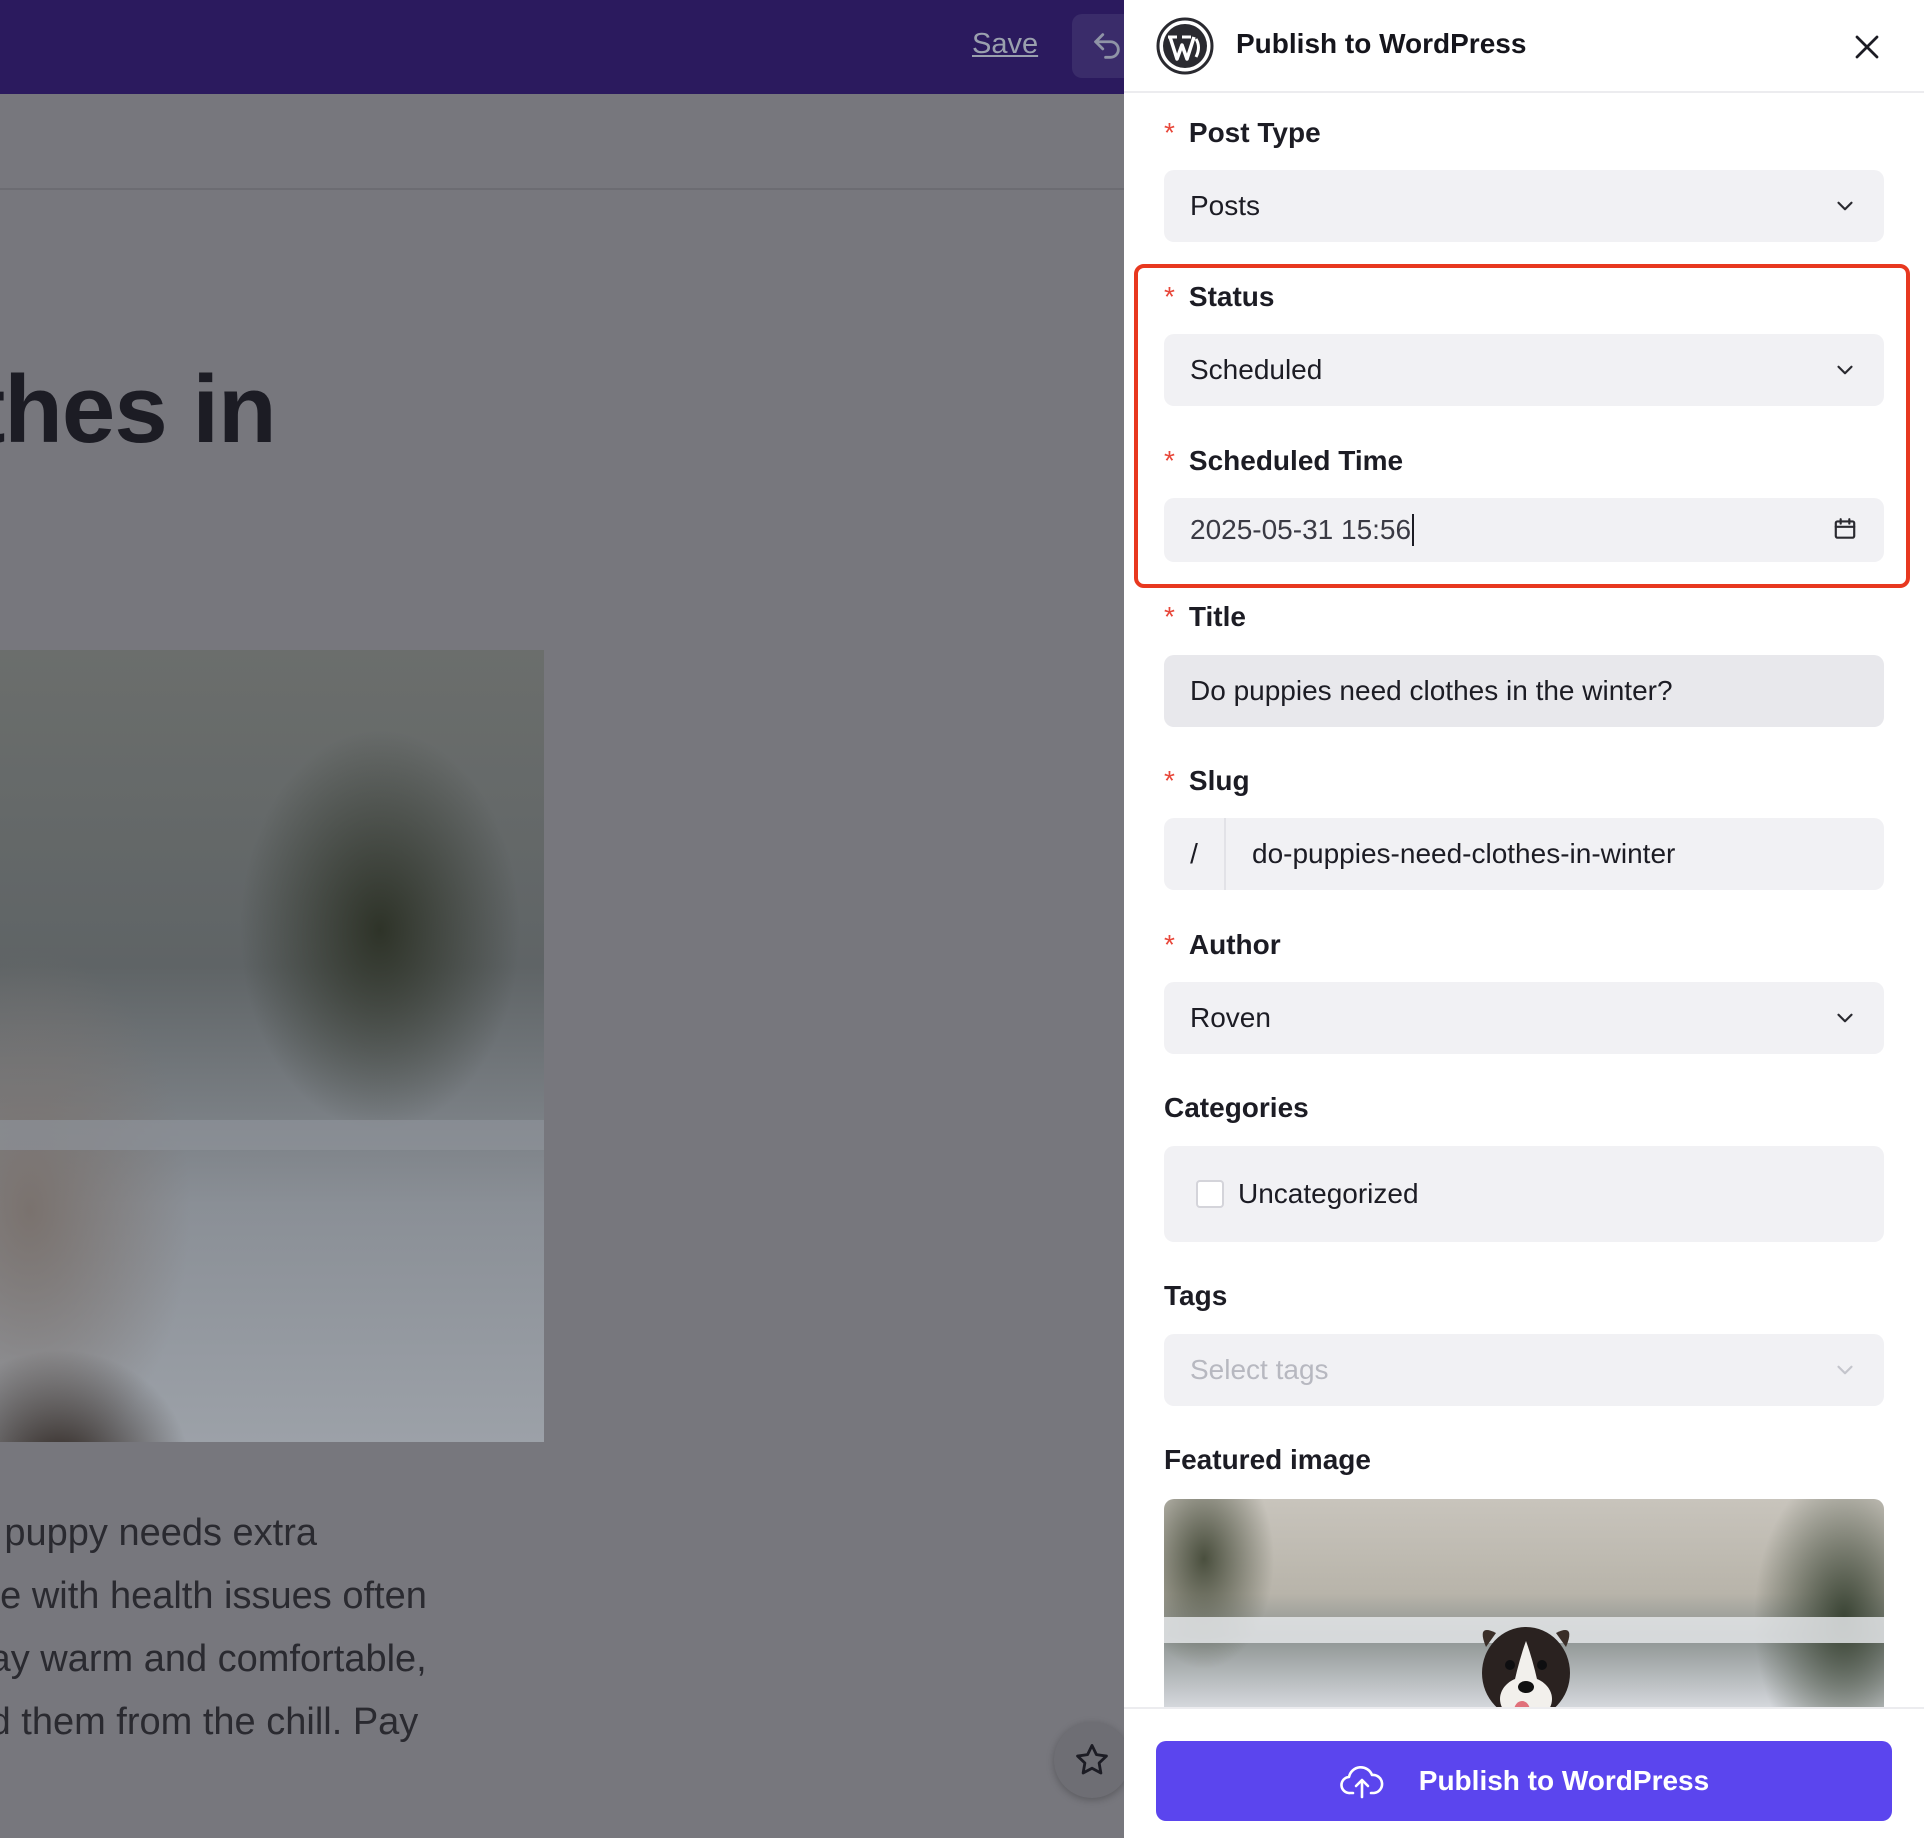 The image size is (1924, 1838). I want to click on author-select: Roven, so click(1524, 1018).